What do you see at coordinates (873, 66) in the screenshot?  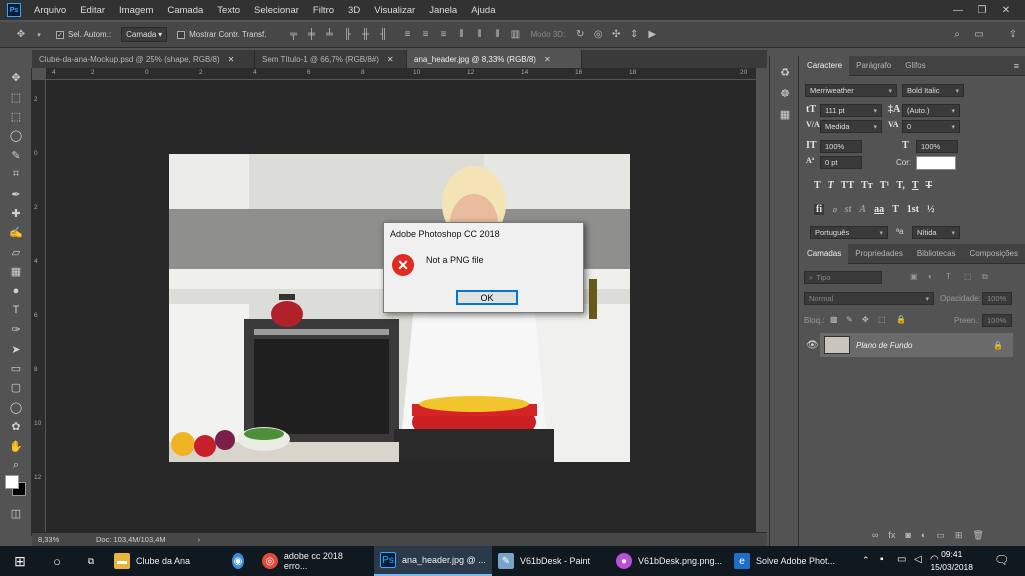 I see `tab-paragrafo: Parágrafo` at bounding box center [873, 66].